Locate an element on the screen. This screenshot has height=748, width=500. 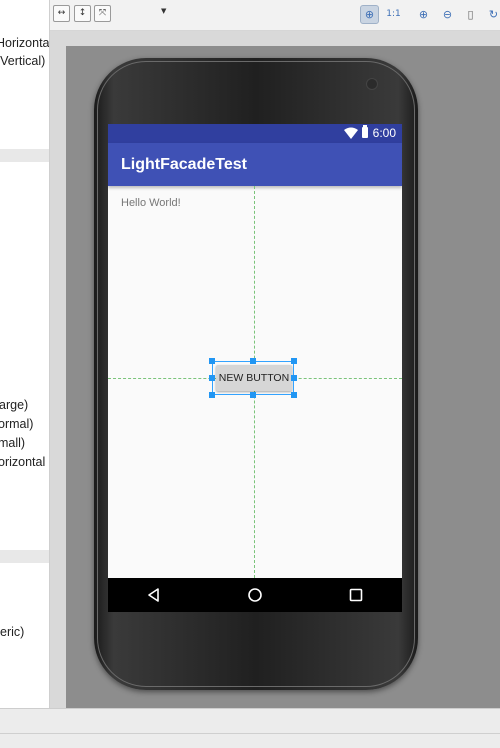
status-bar: 6:00 is located at coordinates (255, 133).